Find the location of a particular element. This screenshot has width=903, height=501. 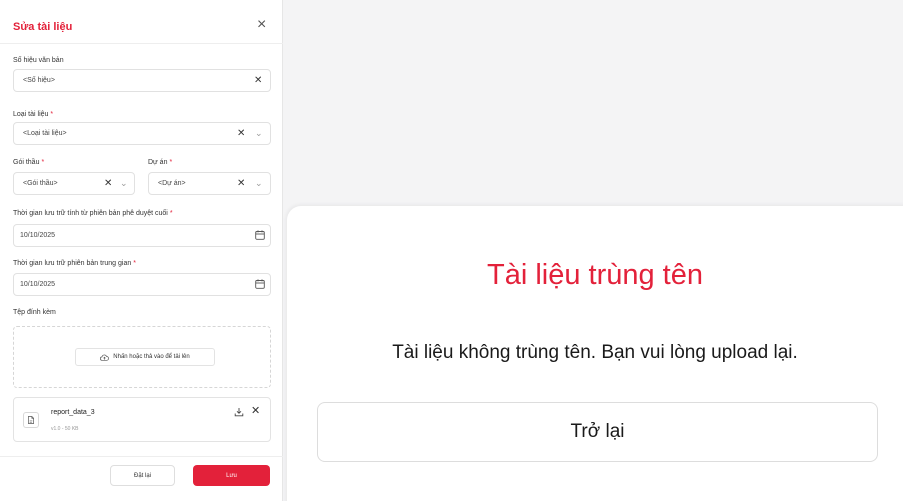

download-icon is located at coordinates (239, 412).